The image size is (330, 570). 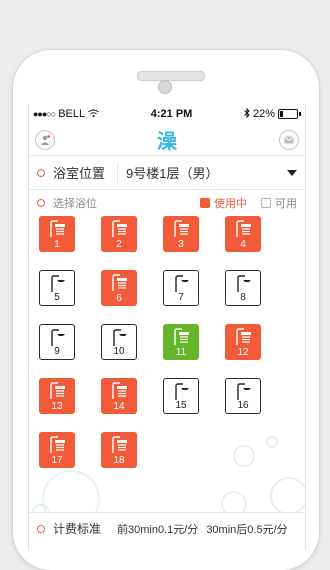 I want to click on stall-number: 9, so click(x=57, y=351).